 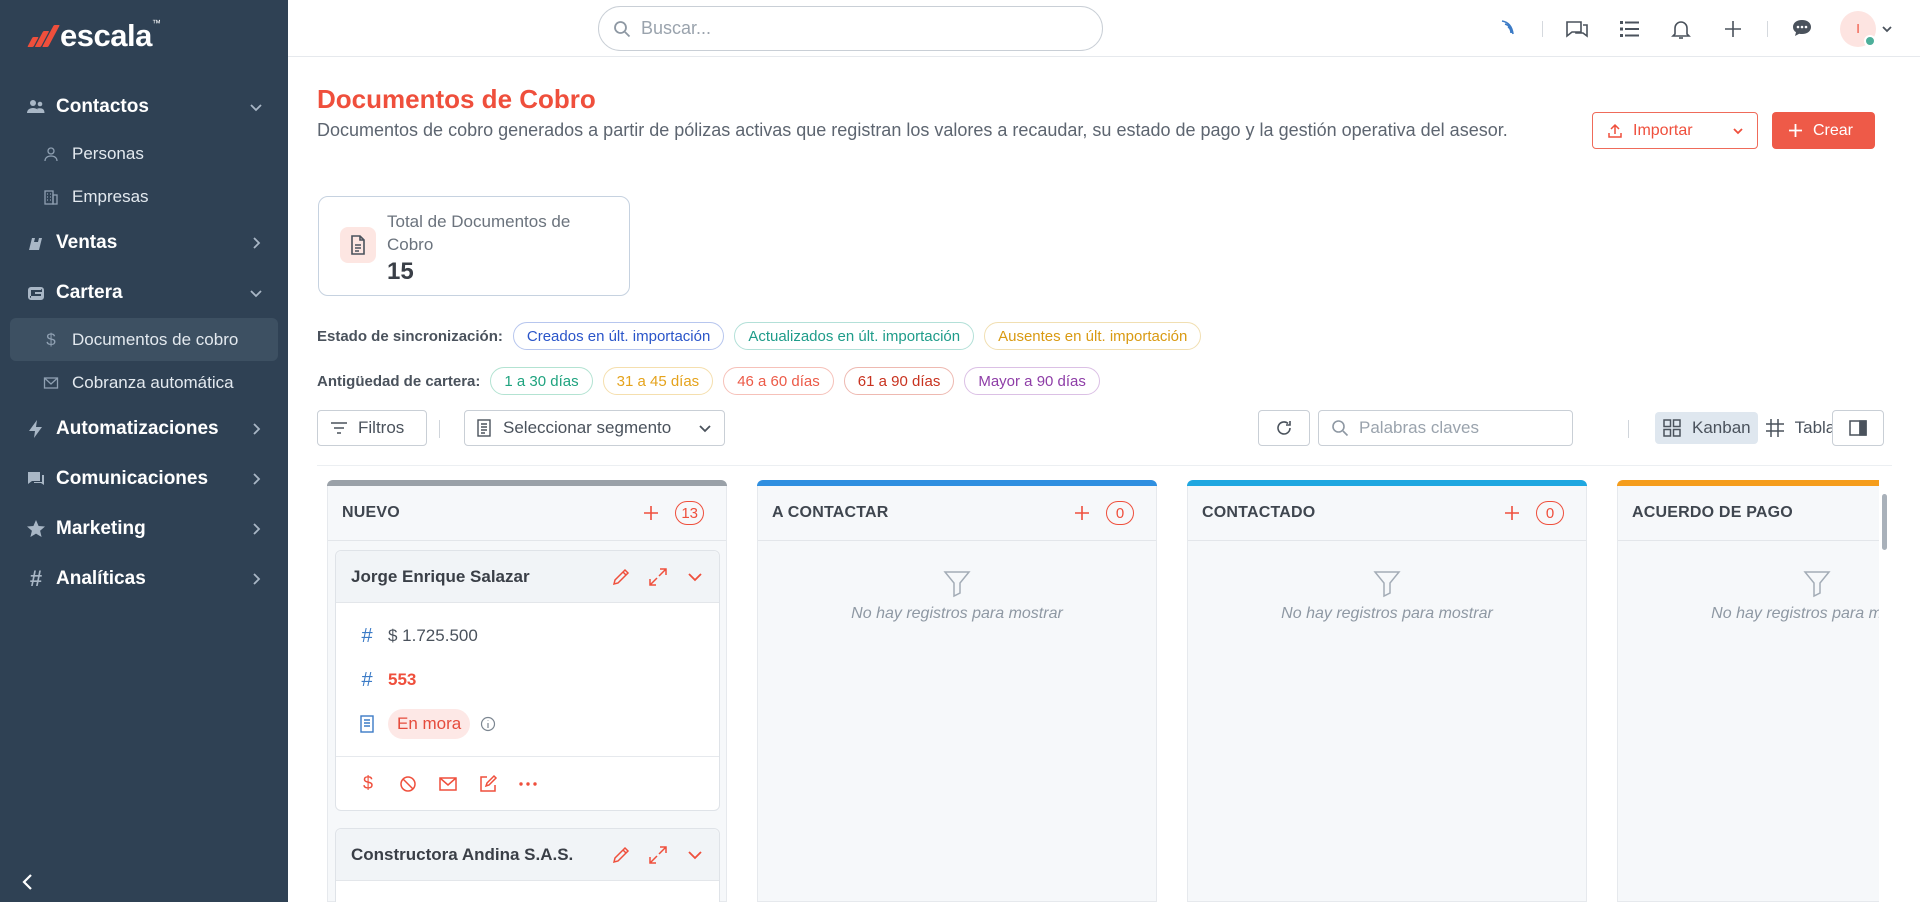 What do you see at coordinates (1508, 29) in the screenshot?
I see `wings-logo-icon` at bounding box center [1508, 29].